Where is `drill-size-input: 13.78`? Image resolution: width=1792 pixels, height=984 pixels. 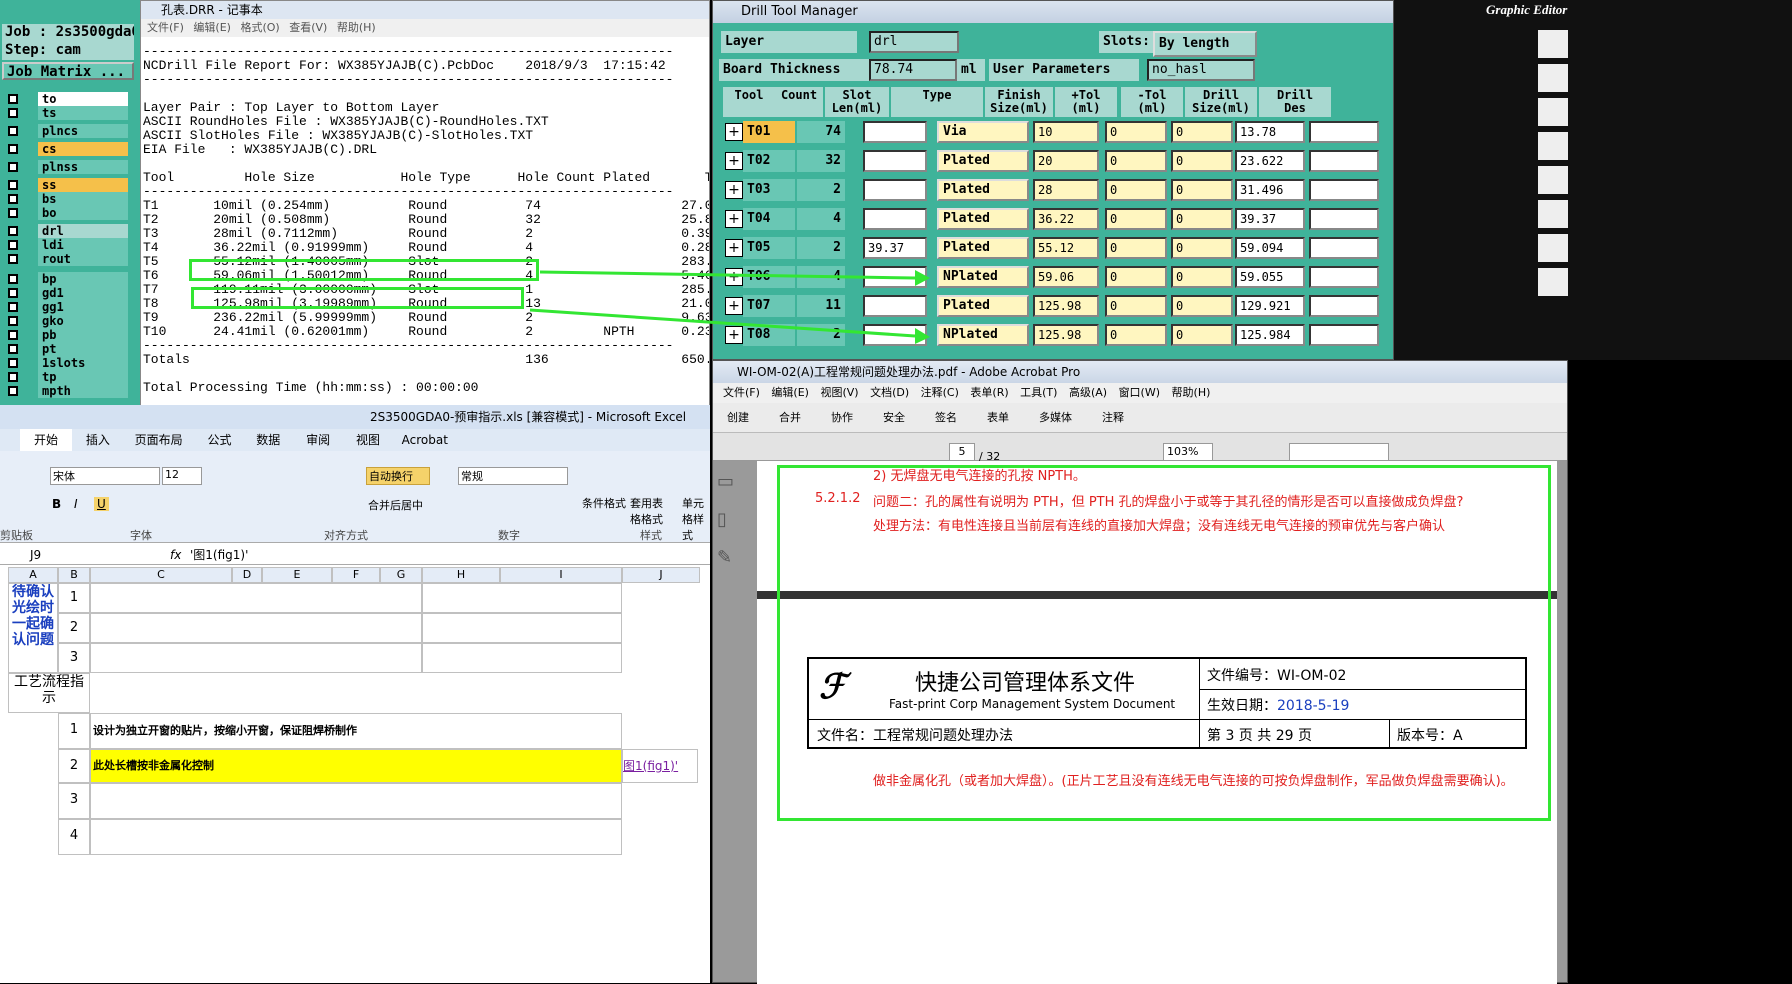
drill-size-input: 13.78 is located at coordinates (1270, 132).